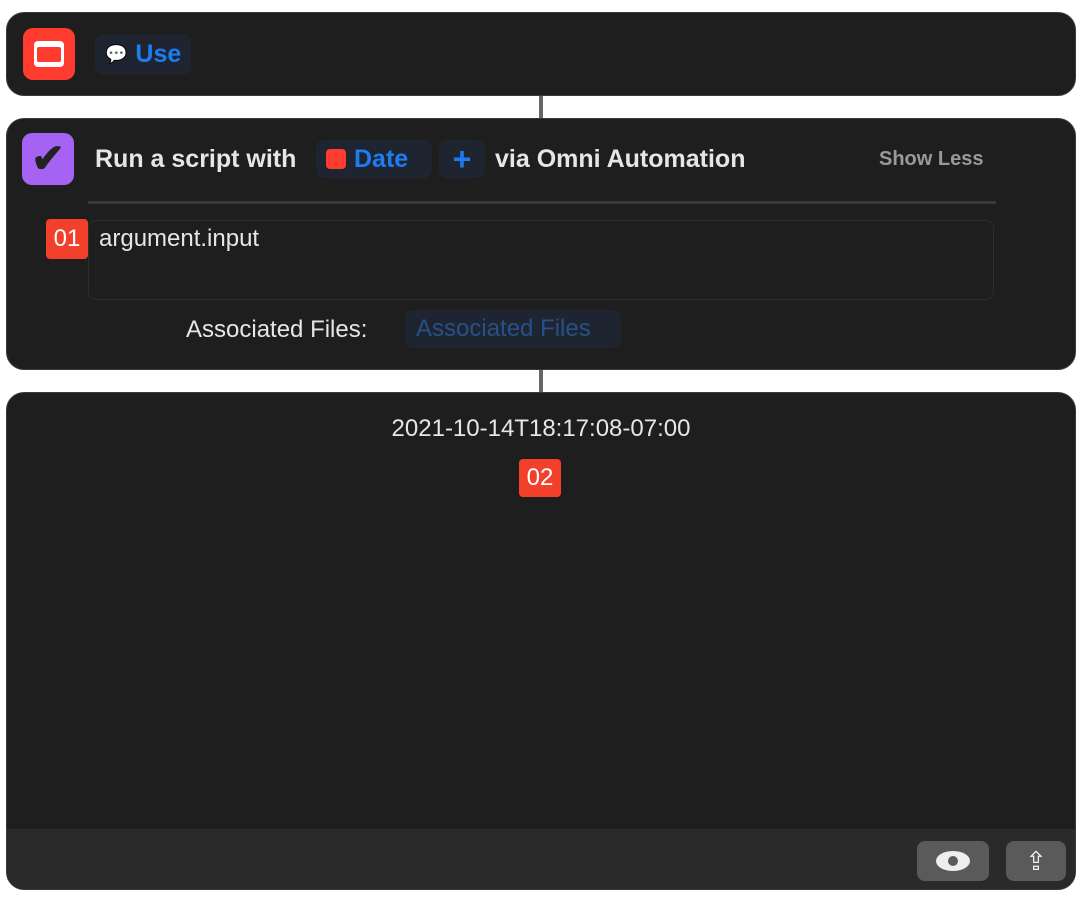 The image size is (1083, 901). What do you see at coordinates (48, 159) in the screenshot?
I see `omnifocus-check-icon: ✔` at bounding box center [48, 159].